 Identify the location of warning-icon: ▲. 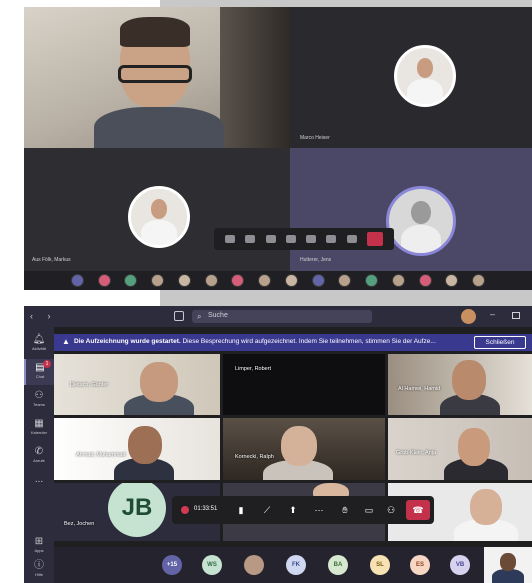
(66, 341).